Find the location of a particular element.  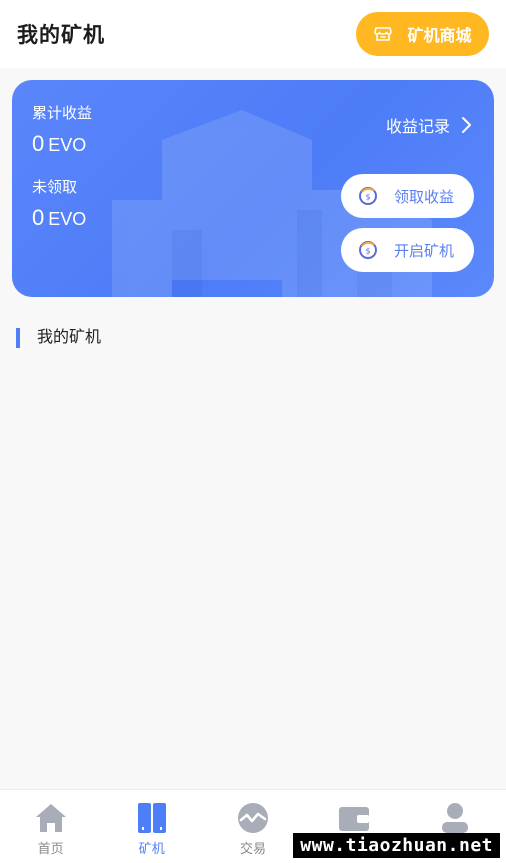

unclaimed-amount: 0 is located at coordinates (38, 217).